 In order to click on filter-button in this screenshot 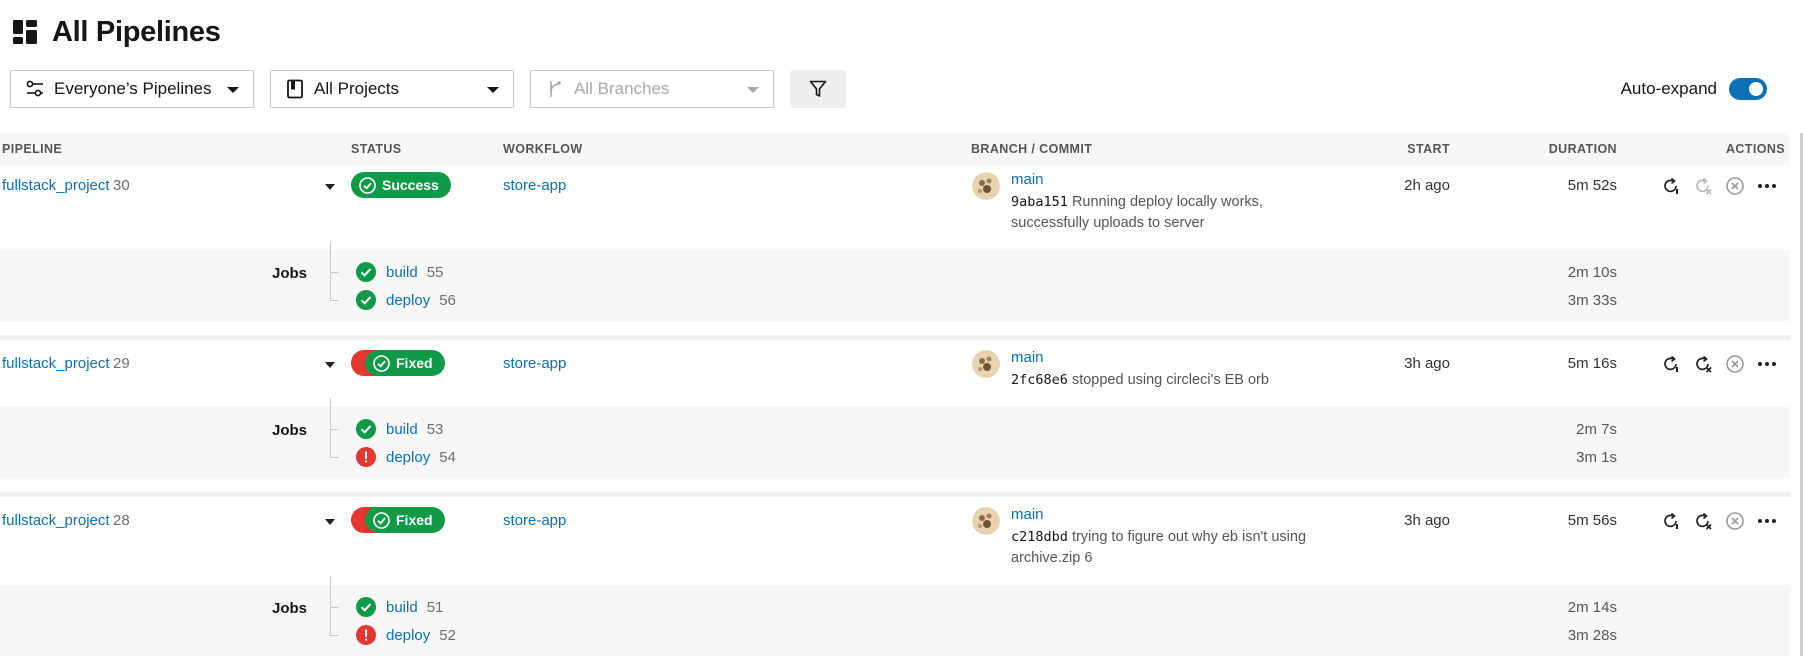, I will do `click(818, 89)`.